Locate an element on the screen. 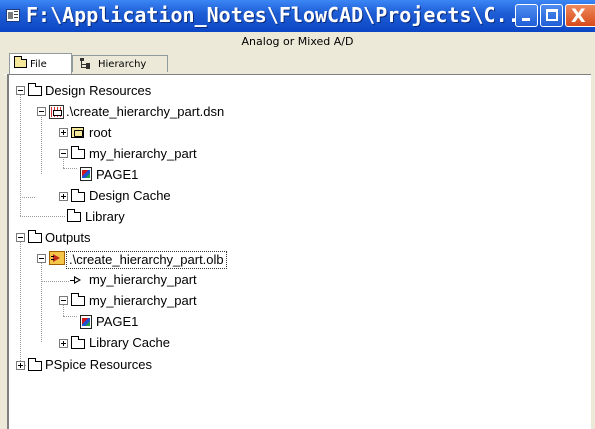  part-icon is located at coordinates (78, 280).